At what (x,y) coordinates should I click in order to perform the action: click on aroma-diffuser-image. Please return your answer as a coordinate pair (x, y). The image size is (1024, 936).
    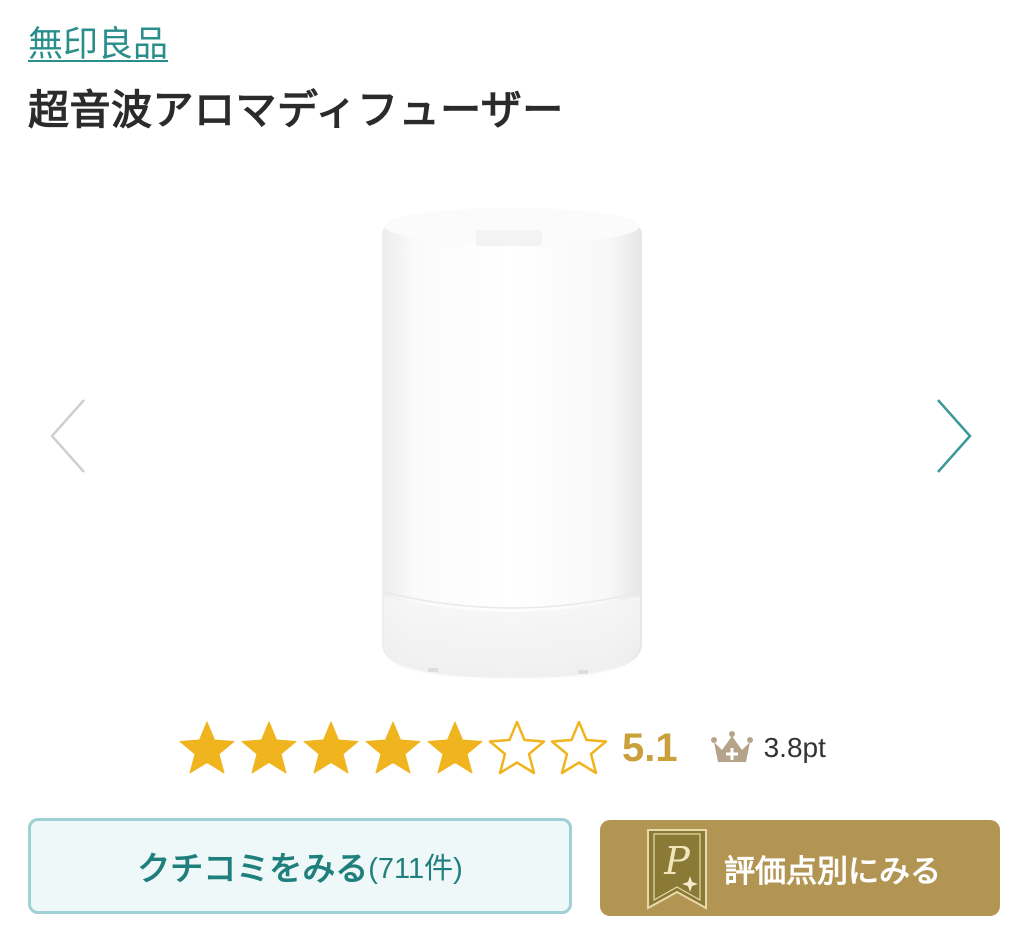
    Looking at the image, I should click on (512, 444).